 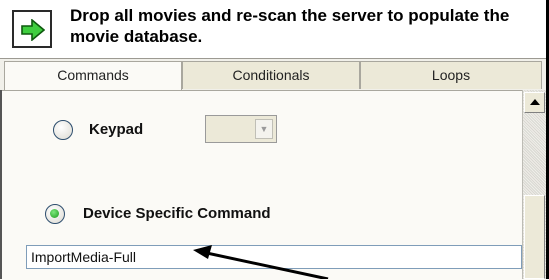 I want to click on scroll-up-button, so click(x=534, y=102).